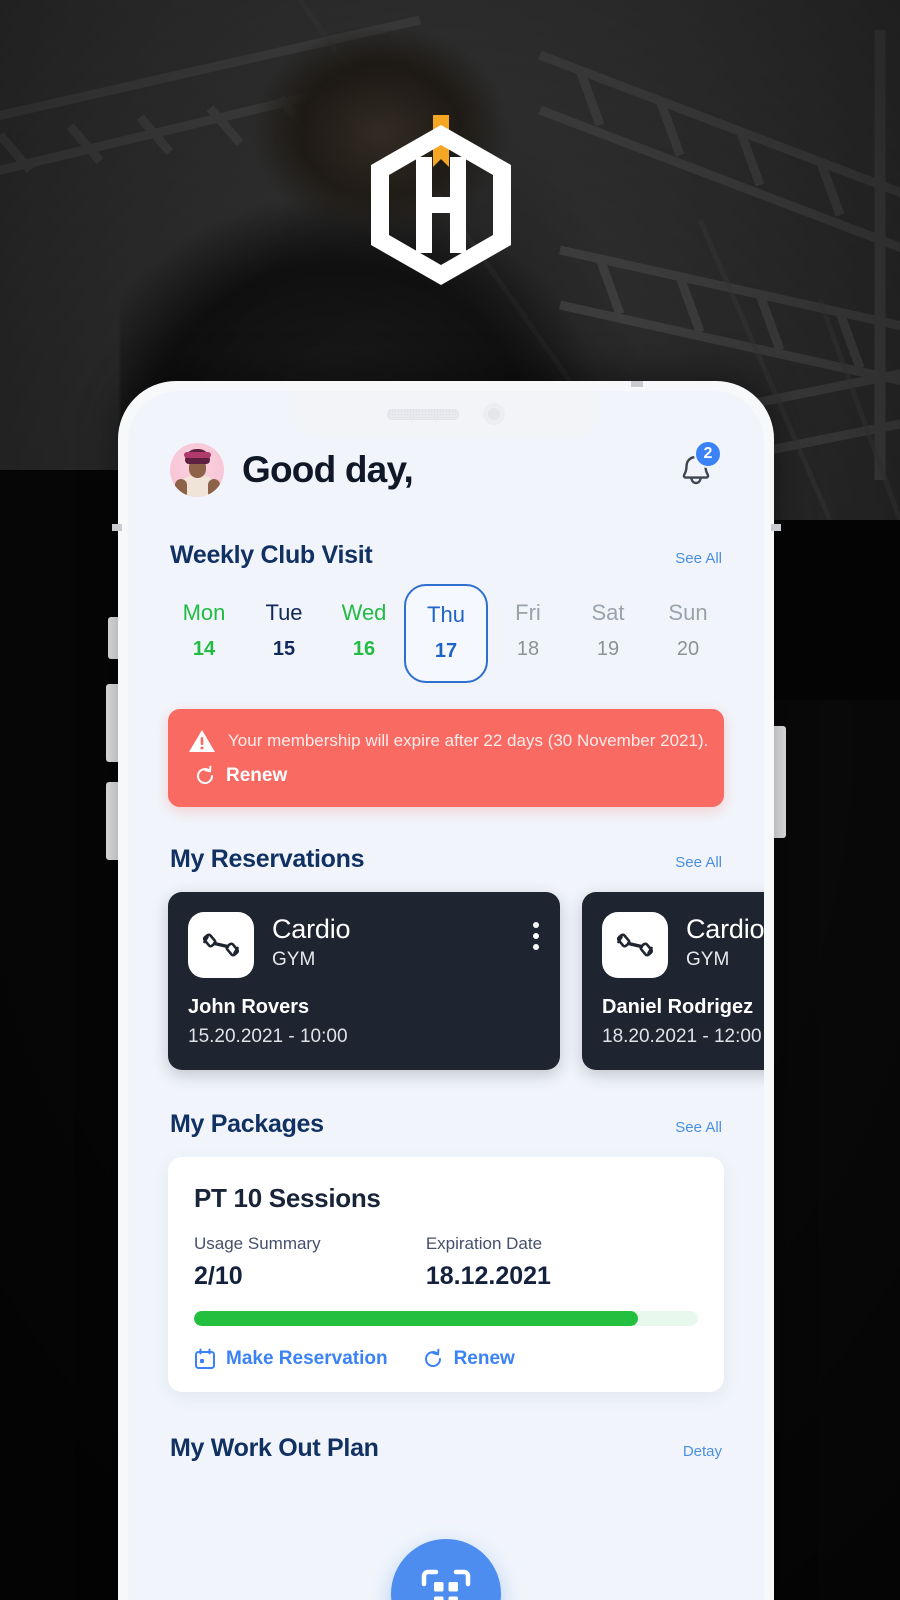  I want to click on alert-renew-button: Renew, so click(449, 776).